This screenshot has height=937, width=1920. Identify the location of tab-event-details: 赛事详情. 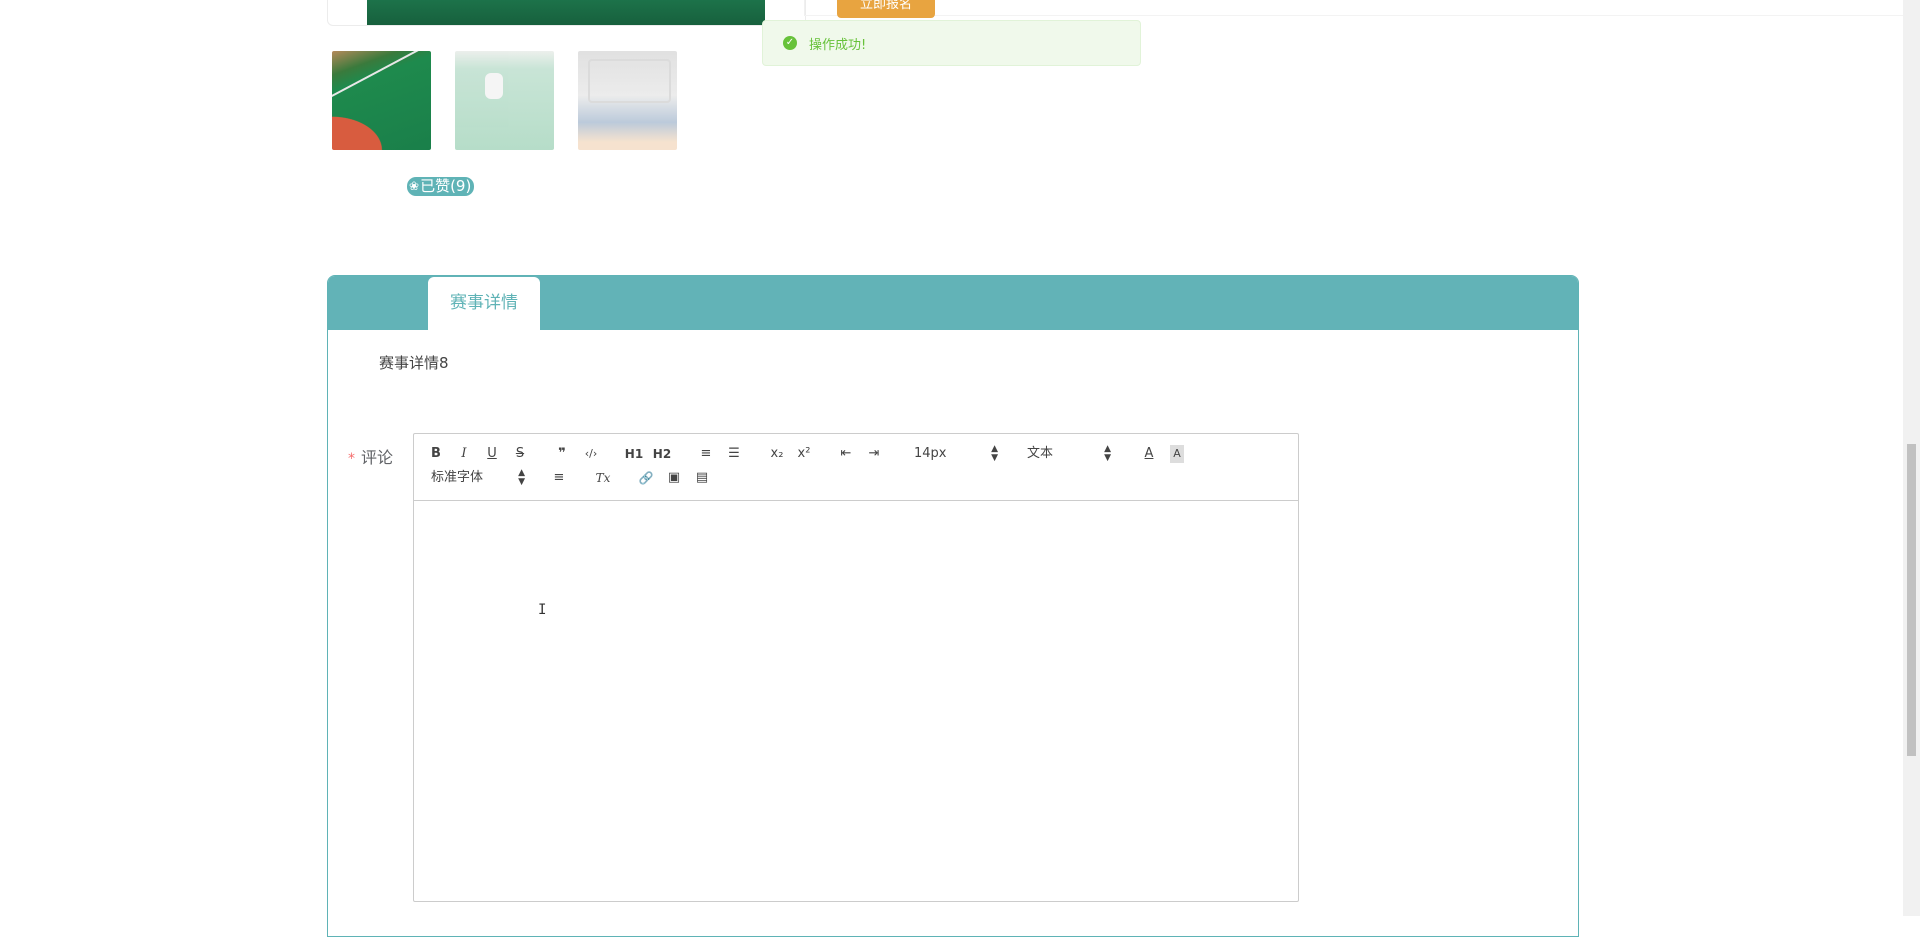
(484, 303).